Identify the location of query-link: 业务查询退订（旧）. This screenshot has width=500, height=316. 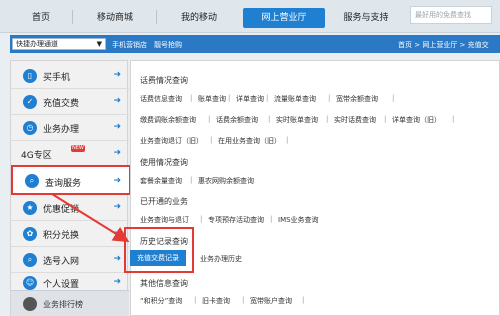
(171, 141).